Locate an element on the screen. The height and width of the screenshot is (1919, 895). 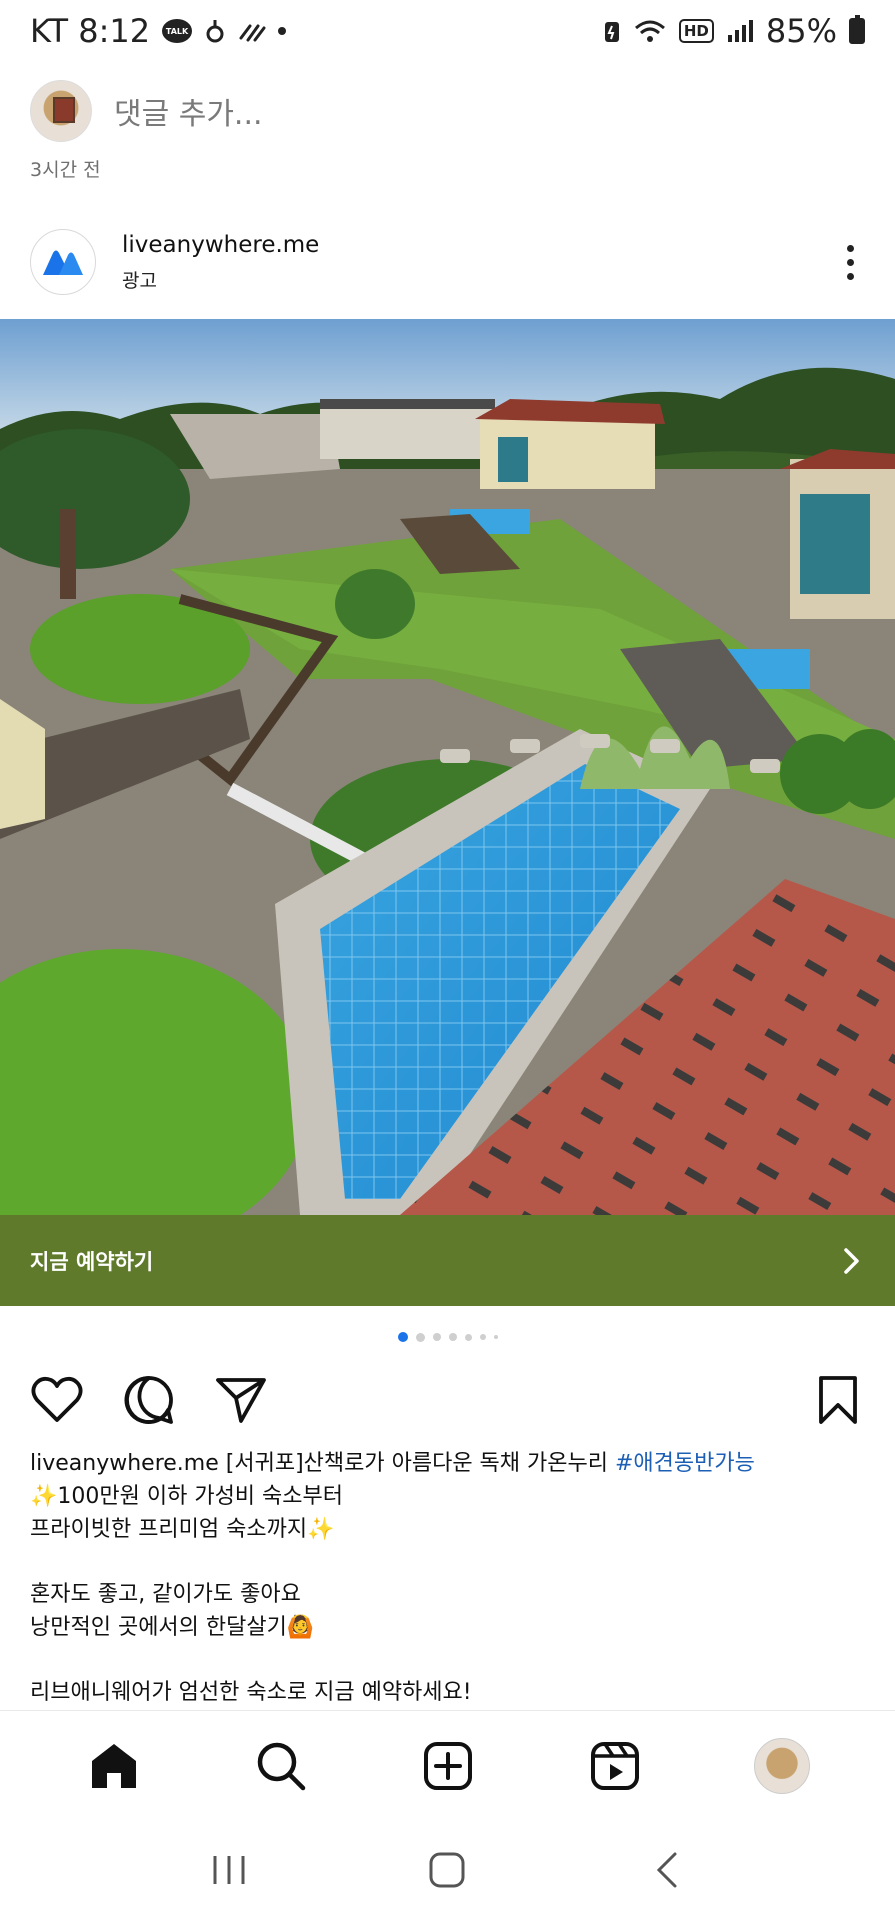
caption-title: [서귀포]산책로가 아름다운 독채 가온누리 is located at coordinates (416, 1463).